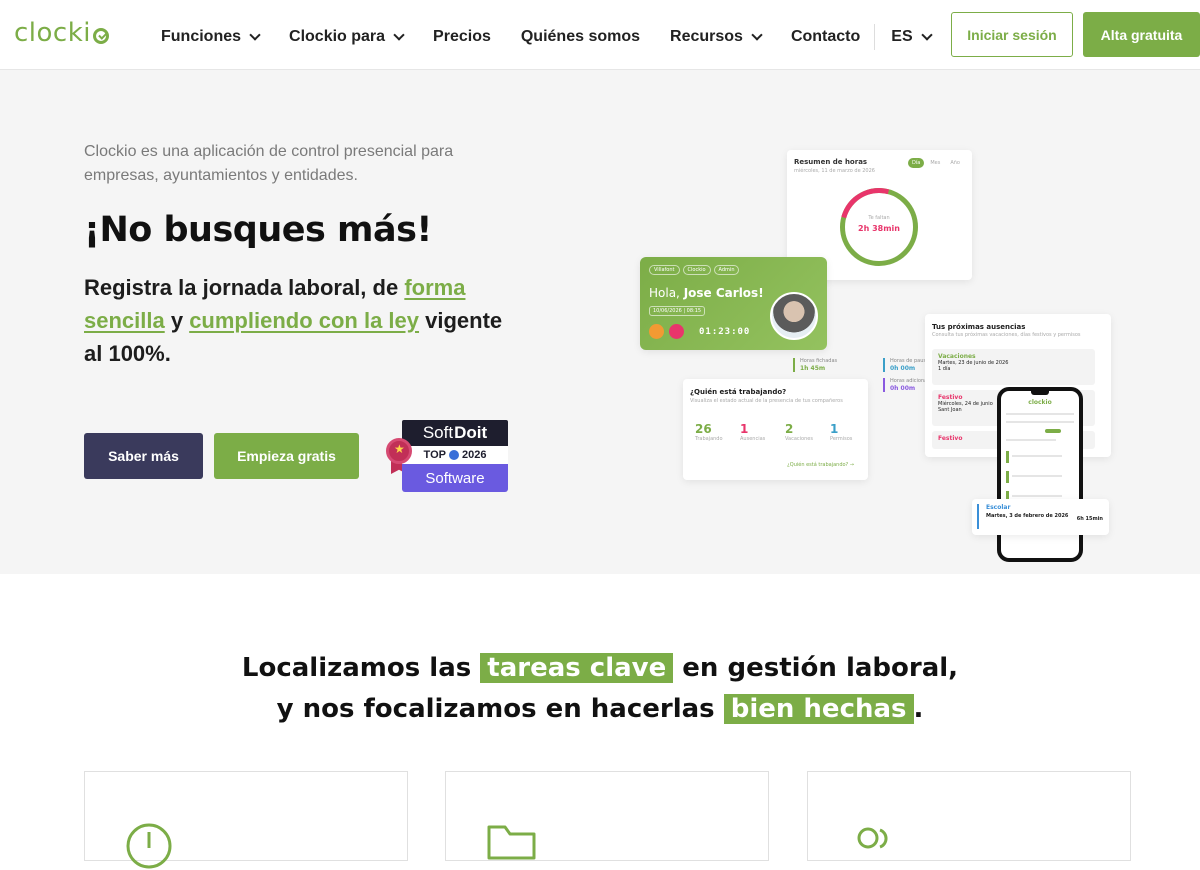  Describe the element at coordinates (979, 327) in the screenshot. I see `card-title: Tus próximas ausencias` at that location.